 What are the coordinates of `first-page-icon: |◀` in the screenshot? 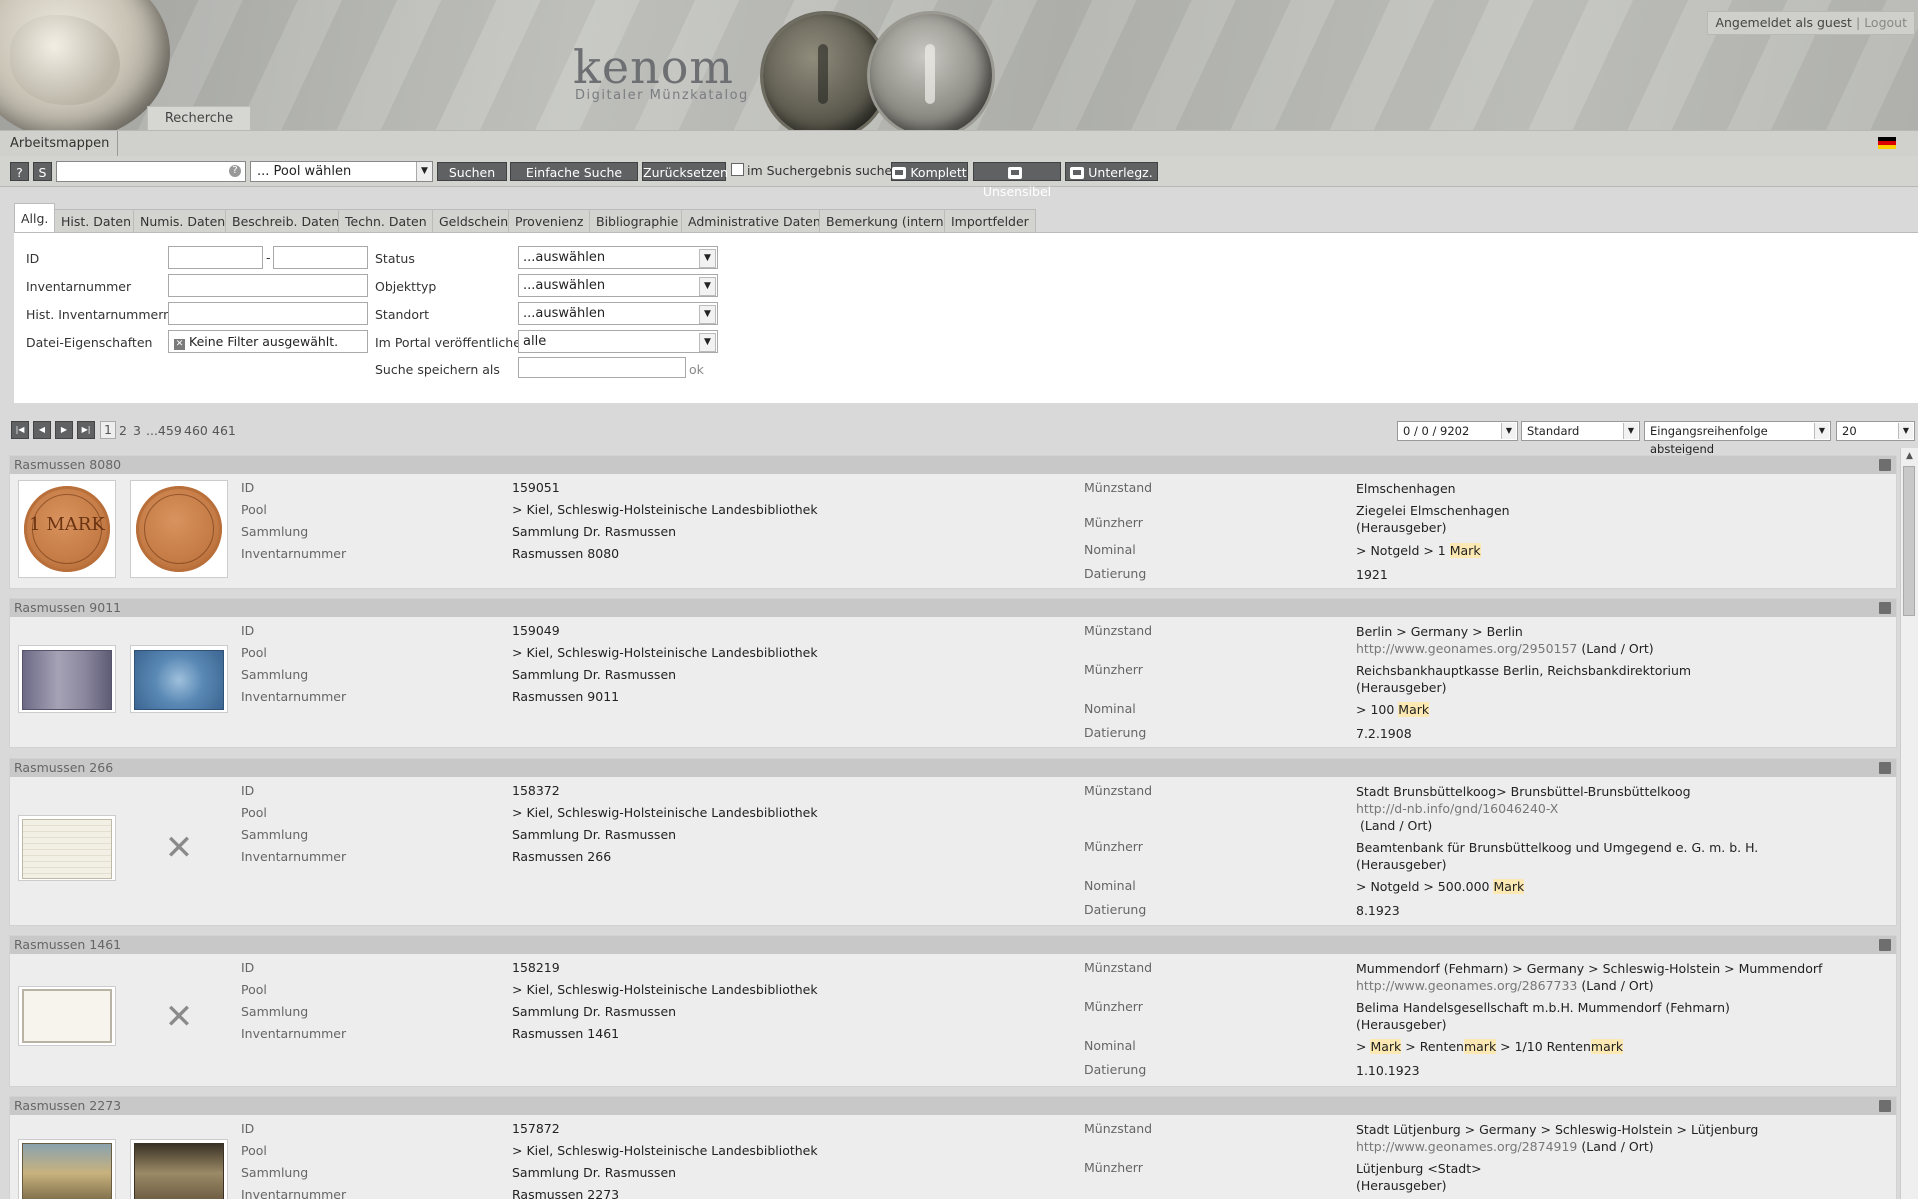 It's located at (20, 430).